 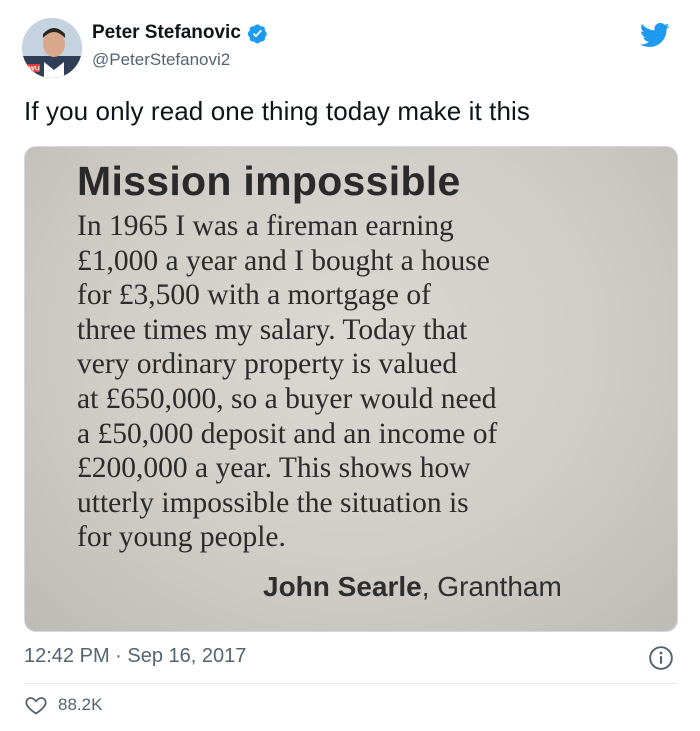 I want to click on author-handle: @PeterStefanovi2, so click(x=161, y=60).